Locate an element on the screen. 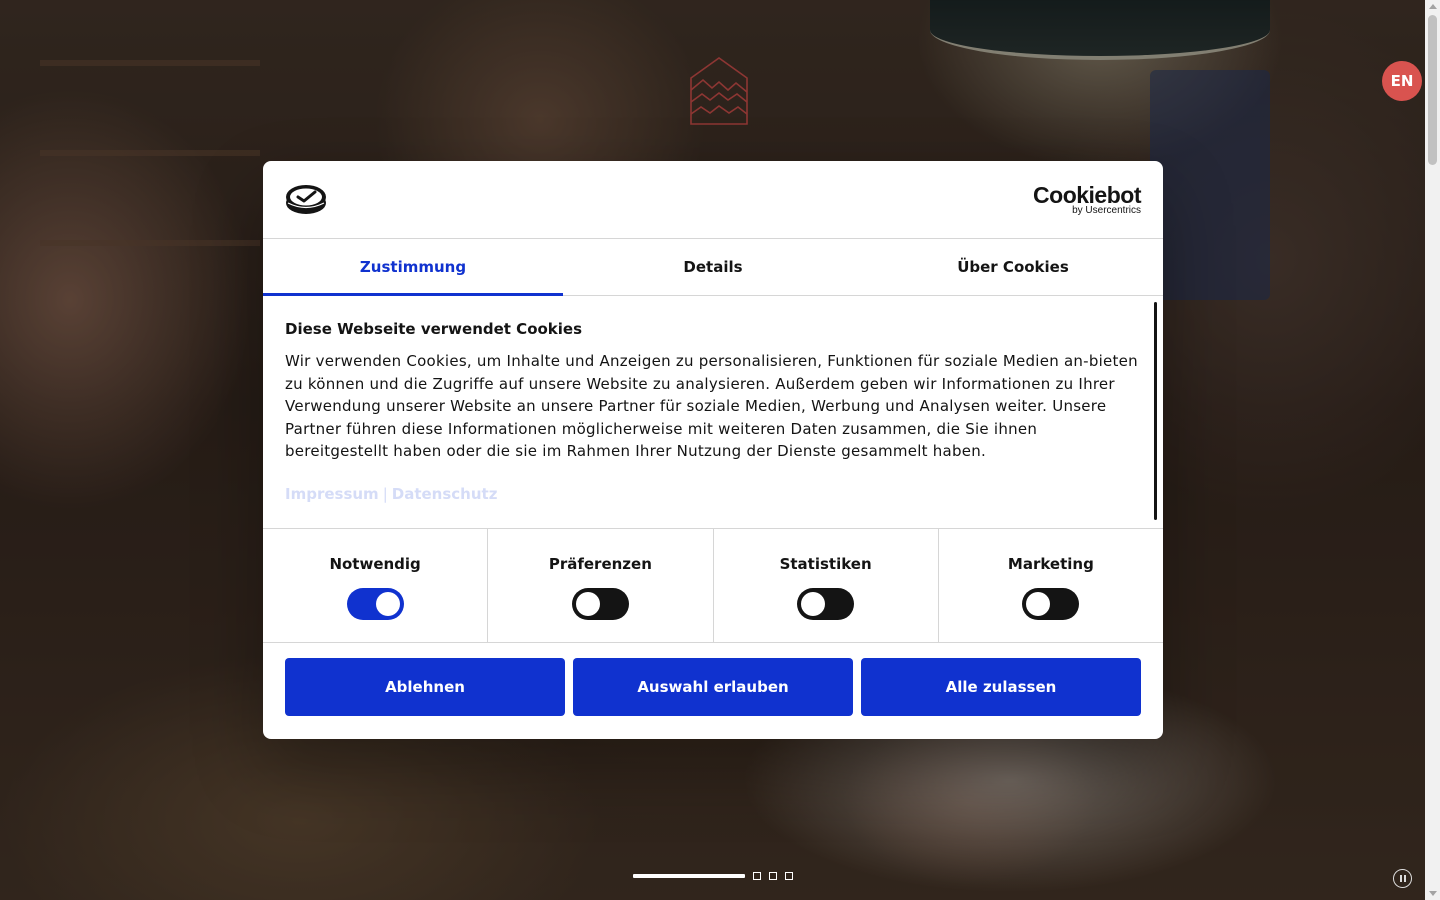  toggle-label: Marketing is located at coordinates (1050, 564).